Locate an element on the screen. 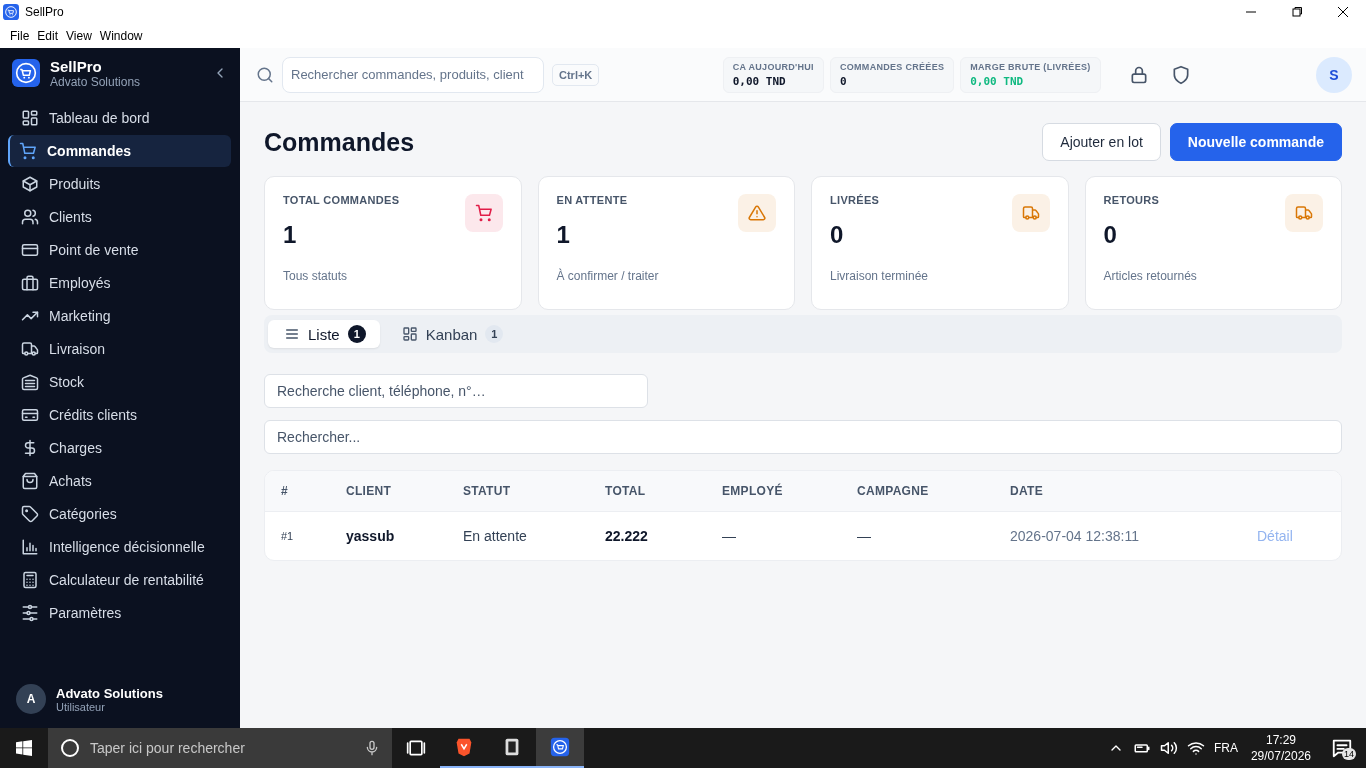 Image resolution: width=1366 pixels, height=768 pixels. windows-logo-icon is located at coordinates (24, 748).